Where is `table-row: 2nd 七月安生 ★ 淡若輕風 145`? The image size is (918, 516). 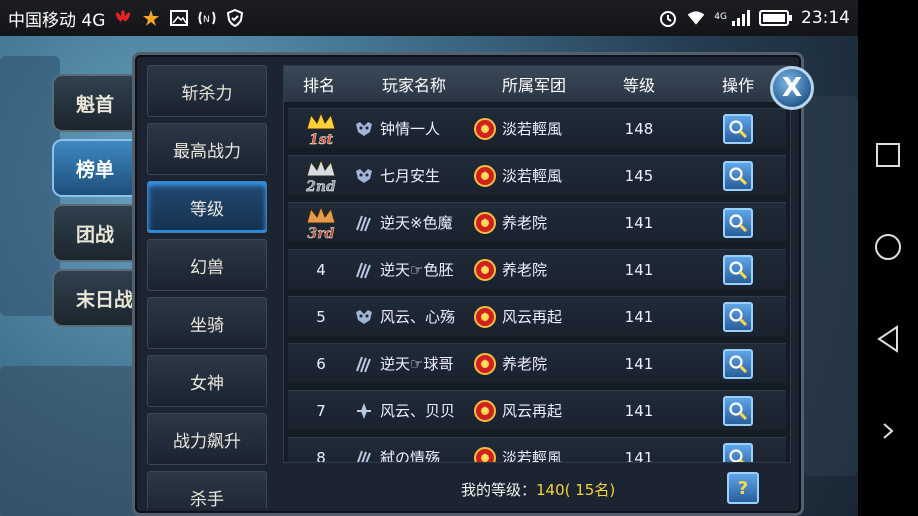
table-row: 2nd 七月安生 ★ 淡若輕風 145 is located at coordinates (537, 175).